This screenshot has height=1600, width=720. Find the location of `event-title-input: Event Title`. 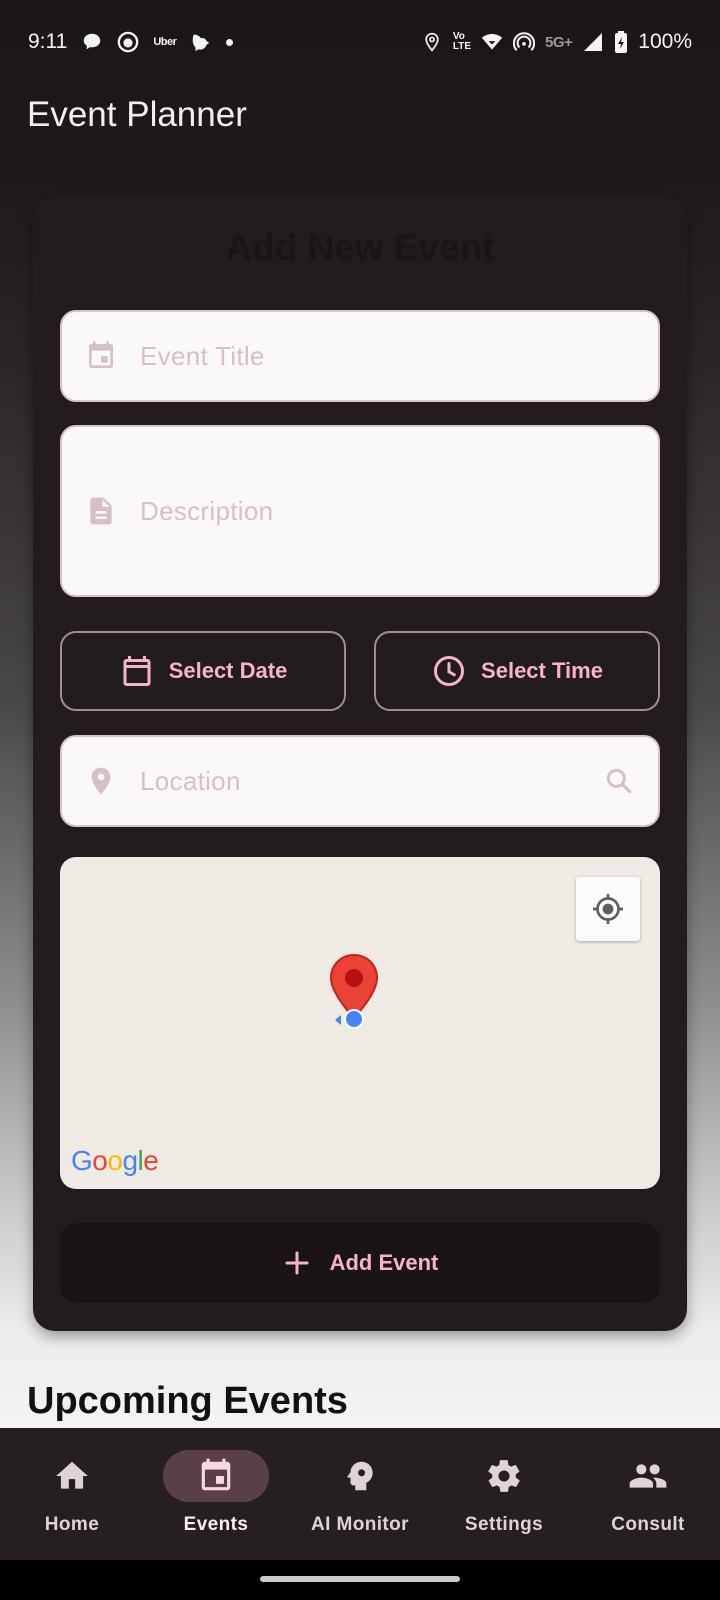

event-title-input: Event Title is located at coordinates (202, 356).